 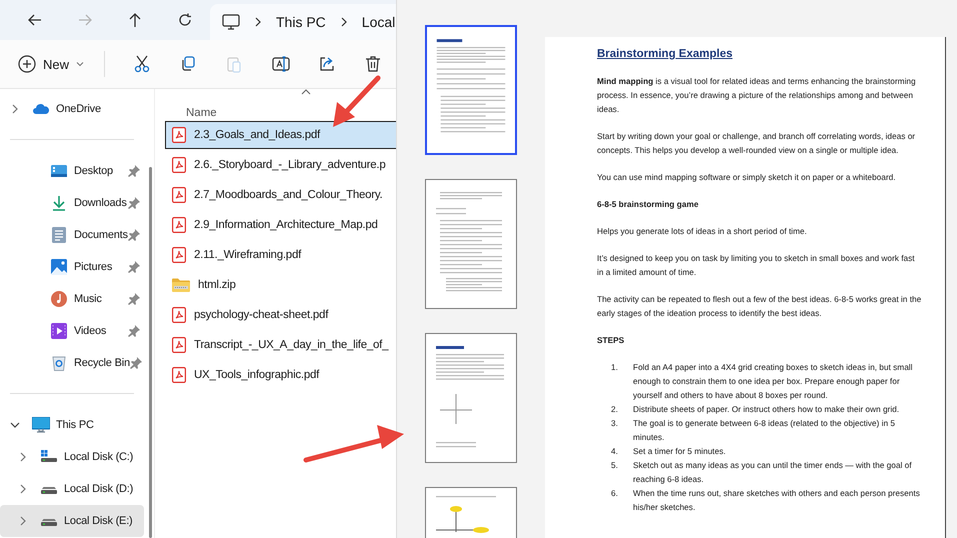 What do you see at coordinates (773, 472) in the screenshot?
I see `list-item-text: Sketch out as many ideas as you can until the timer ends — with the goal of reaching 6-8 ideas.` at bounding box center [773, 472].